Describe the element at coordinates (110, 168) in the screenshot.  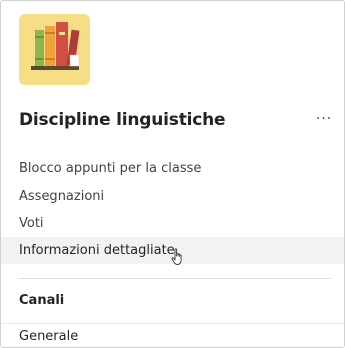
I see `nav-item-label: Blocco appunti per la classe` at that location.